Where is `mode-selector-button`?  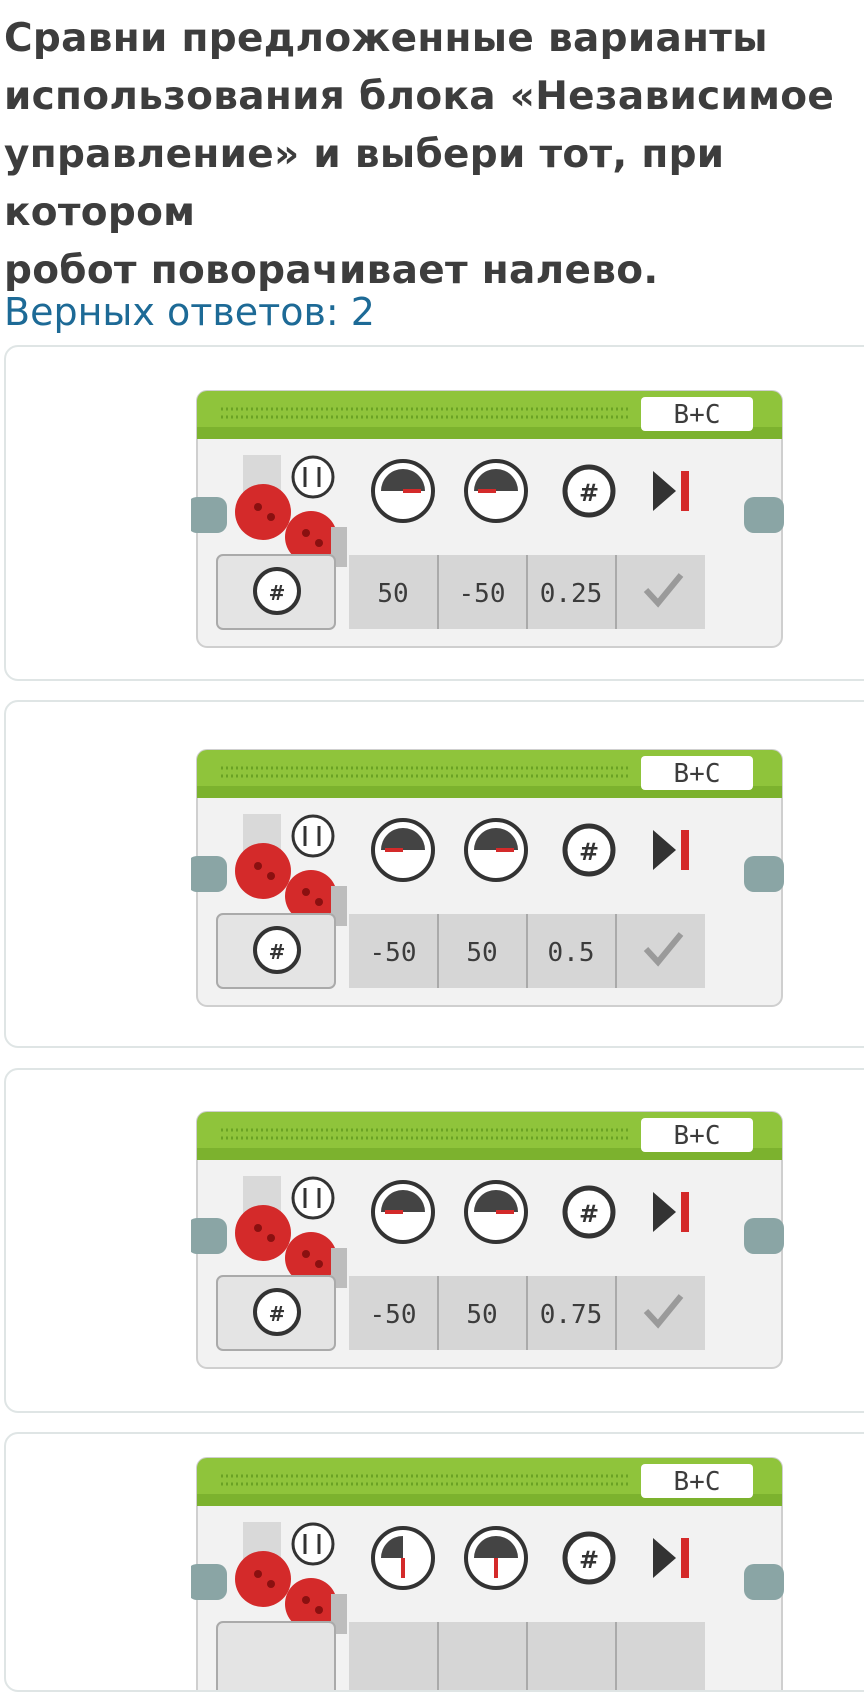
mode-selector-button is located at coordinates (276, 1656).